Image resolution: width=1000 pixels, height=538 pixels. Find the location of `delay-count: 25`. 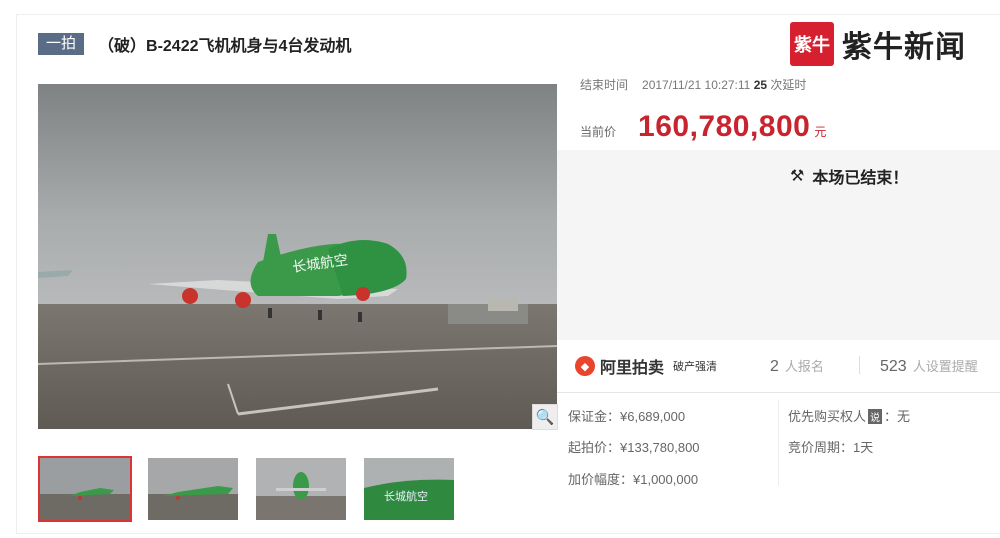

delay-count: 25 is located at coordinates (760, 85).